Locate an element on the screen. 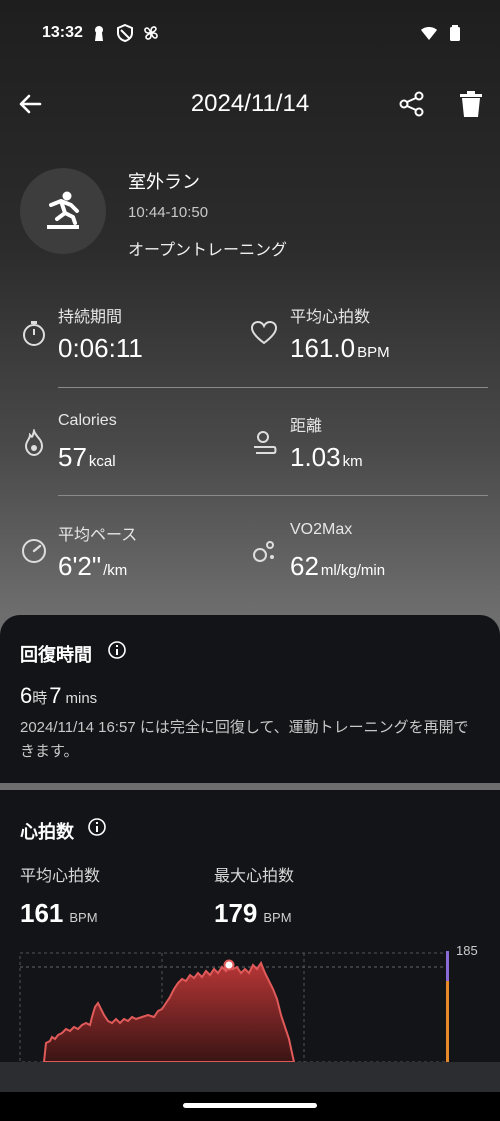  avg-hr-value-row: 161 BPM is located at coordinates (59, 913).